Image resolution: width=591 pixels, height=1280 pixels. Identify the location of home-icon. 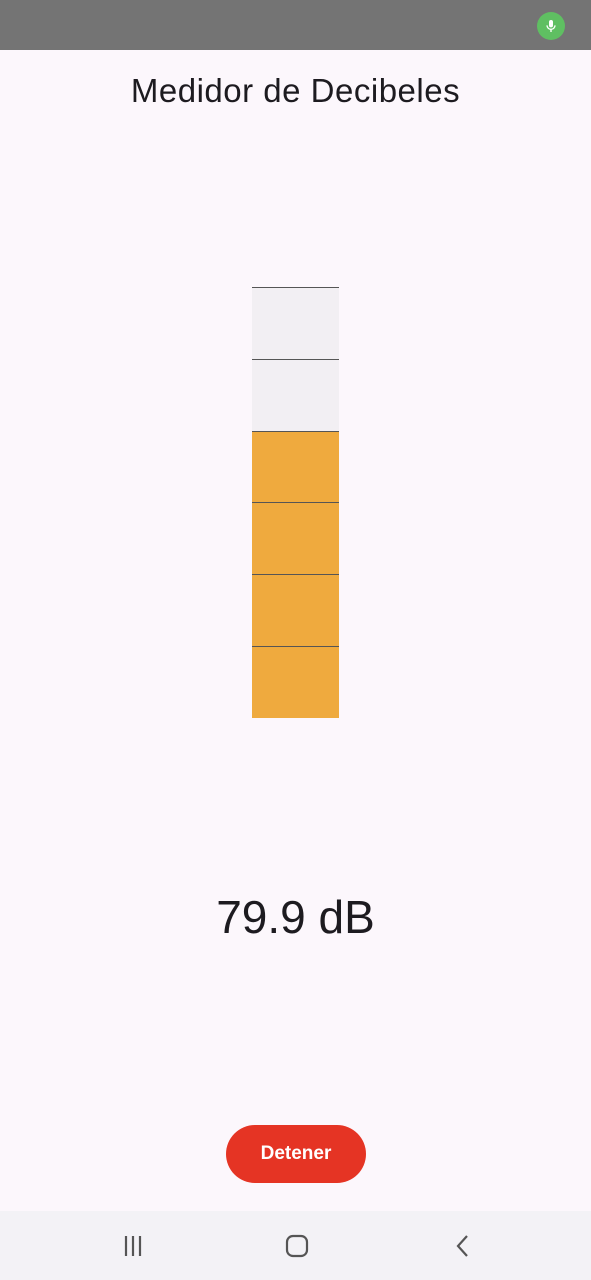
(297, 1245).